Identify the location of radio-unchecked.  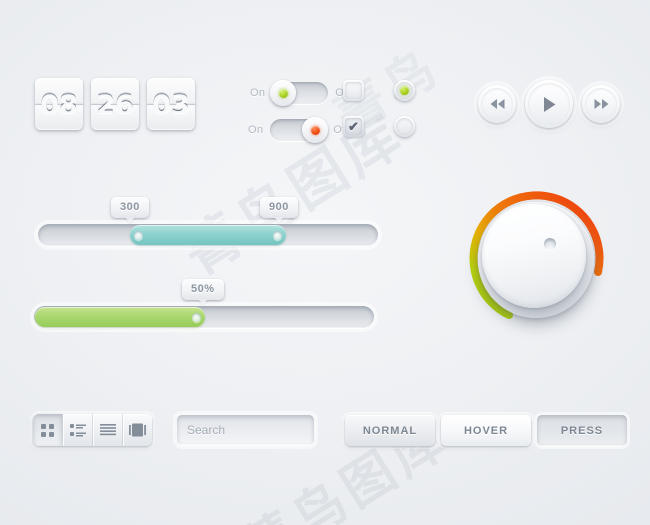
(404, 126).